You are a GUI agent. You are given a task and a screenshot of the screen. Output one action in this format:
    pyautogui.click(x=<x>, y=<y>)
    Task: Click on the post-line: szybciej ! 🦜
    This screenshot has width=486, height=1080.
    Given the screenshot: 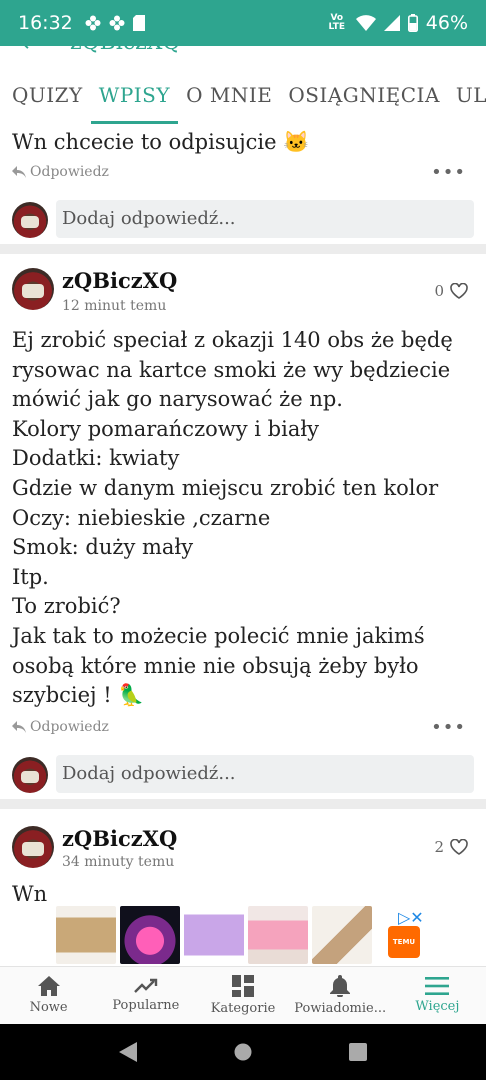 What is the action you would take?
    pyautogui.click(x=78, y=695)
    